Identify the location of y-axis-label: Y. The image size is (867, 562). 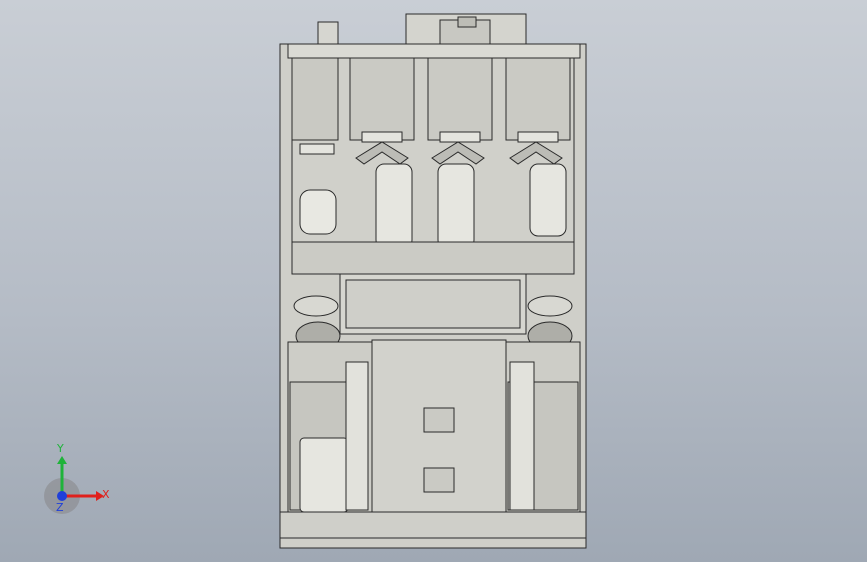
(60, 448).